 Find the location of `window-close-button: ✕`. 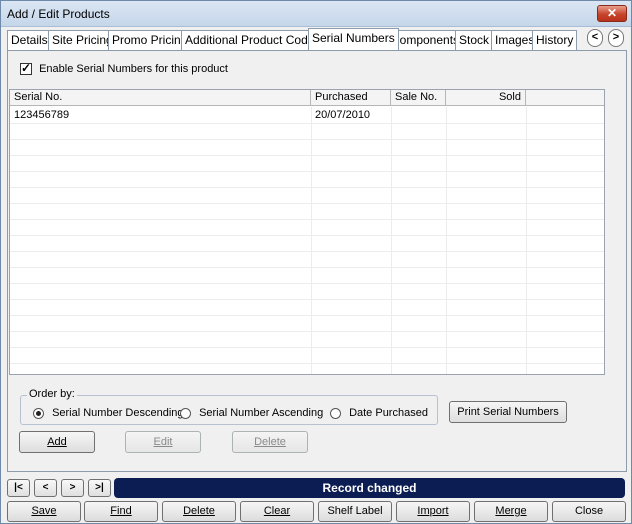

window-close-button: ✕ is located at coordinates (612, 13).